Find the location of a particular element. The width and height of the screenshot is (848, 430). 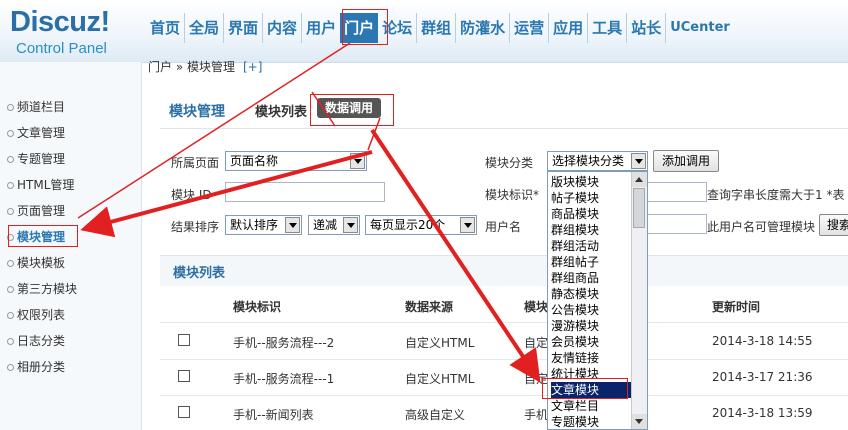

annotation-box-portal is located at coordinates (365, 27).